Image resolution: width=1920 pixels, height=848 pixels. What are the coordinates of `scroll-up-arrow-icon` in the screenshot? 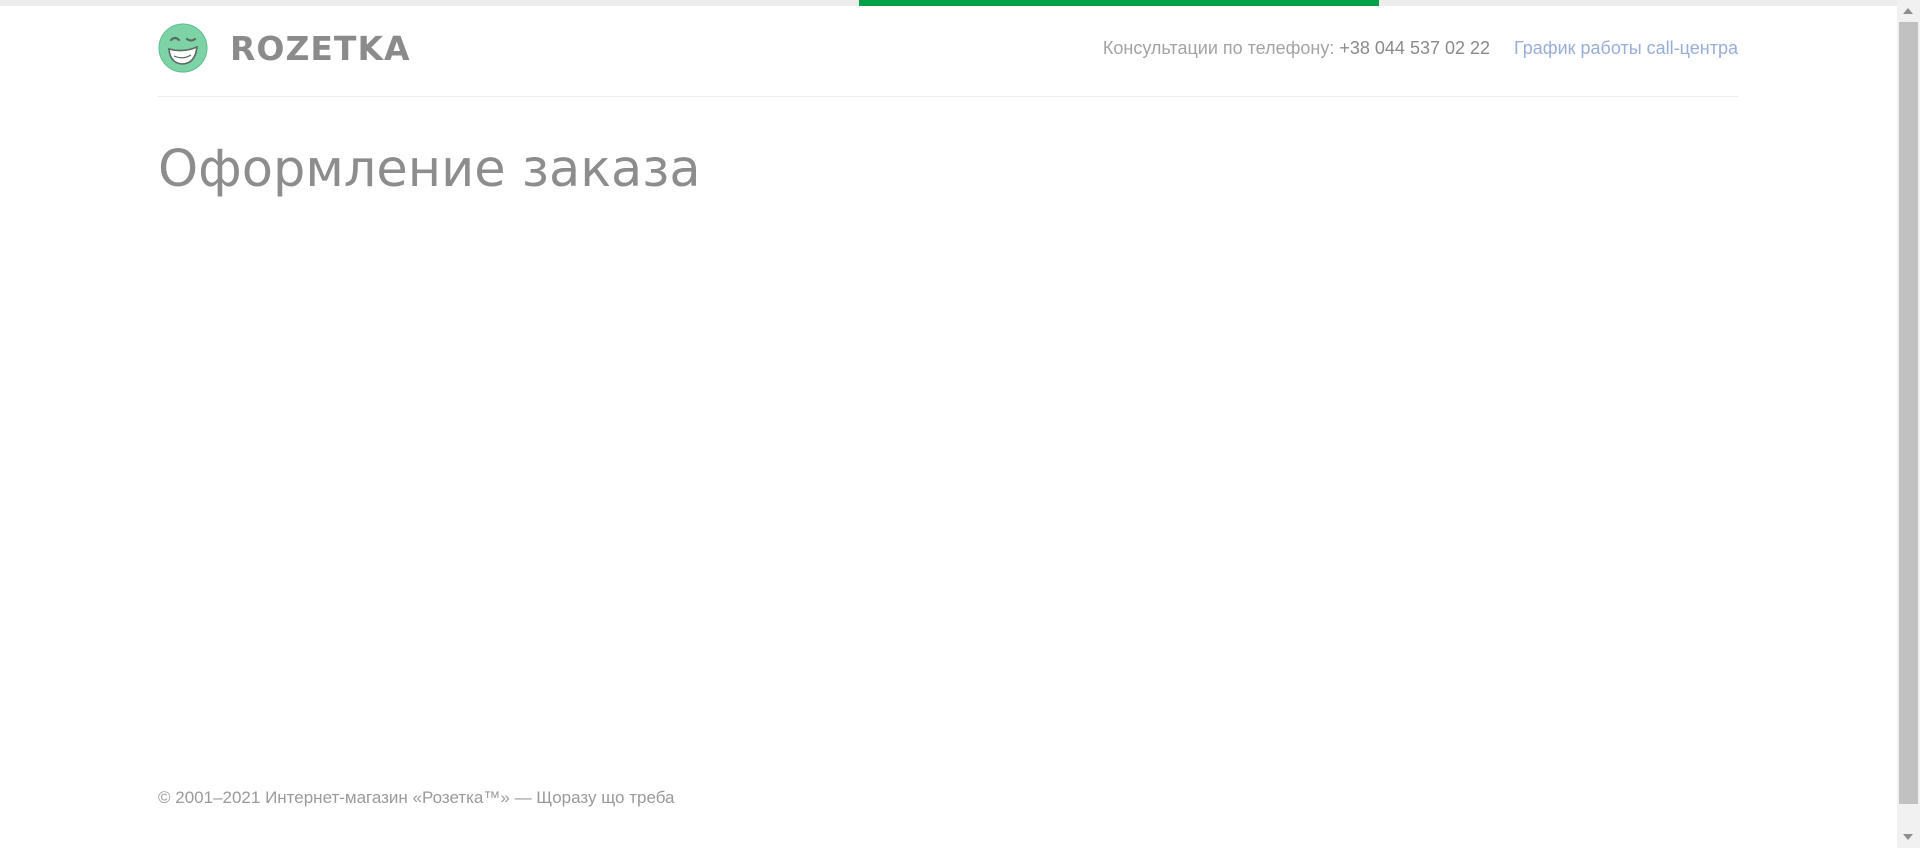 It's located at (1908, 11).